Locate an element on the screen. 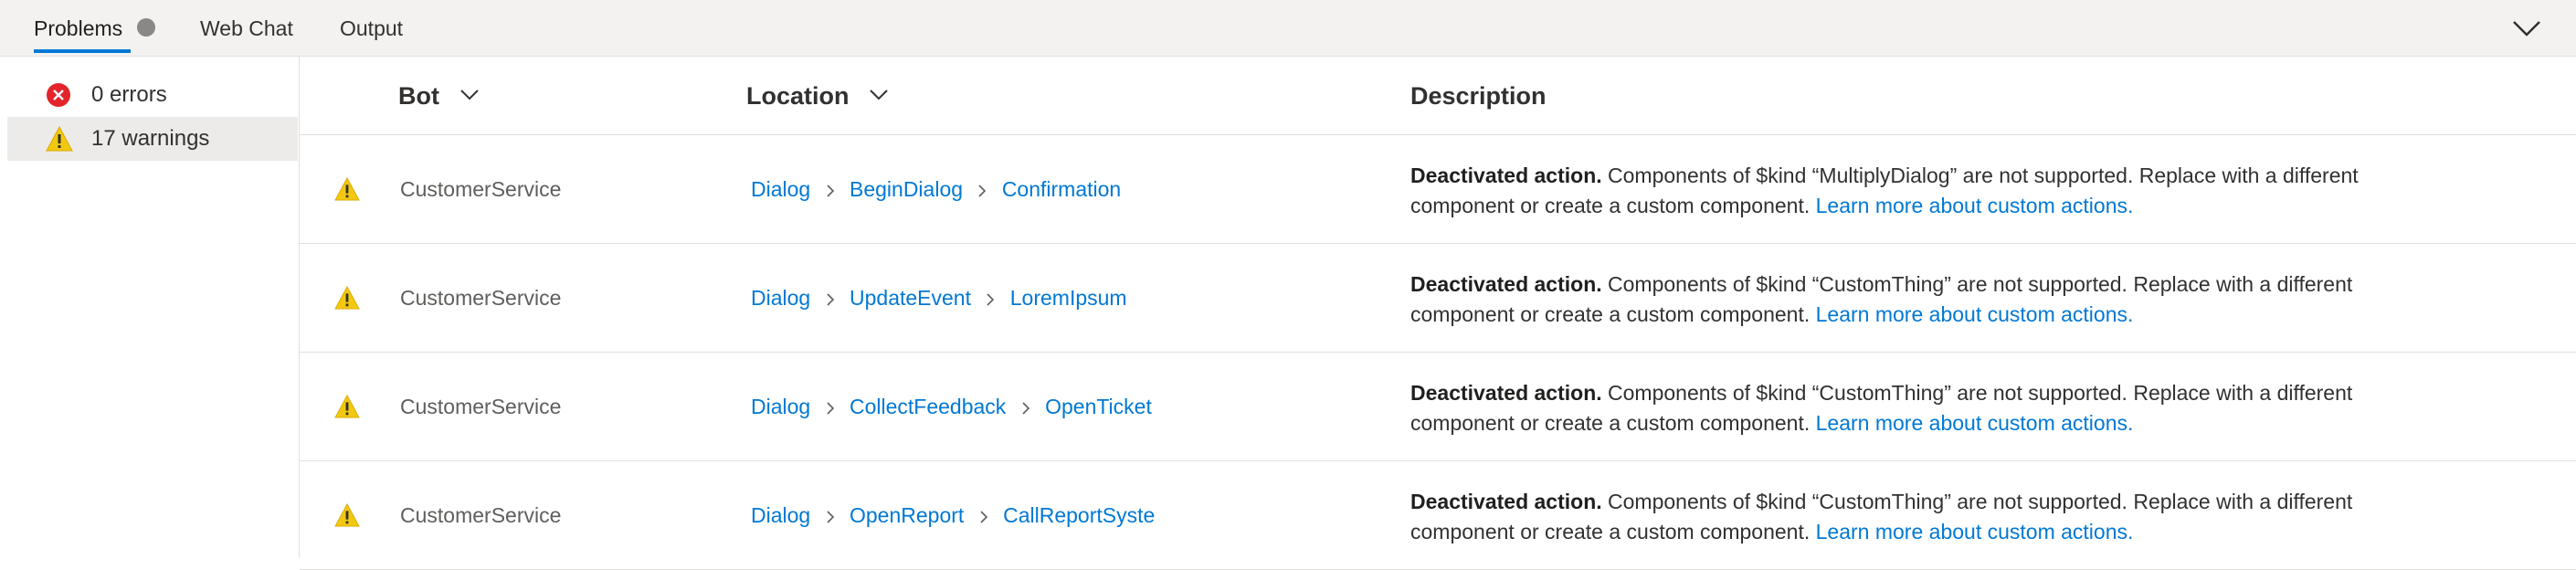 Image resolution: width=2576 pixels, height=570 pixels. location-link: LoremIpsum is located at coordinates (1068, 298).